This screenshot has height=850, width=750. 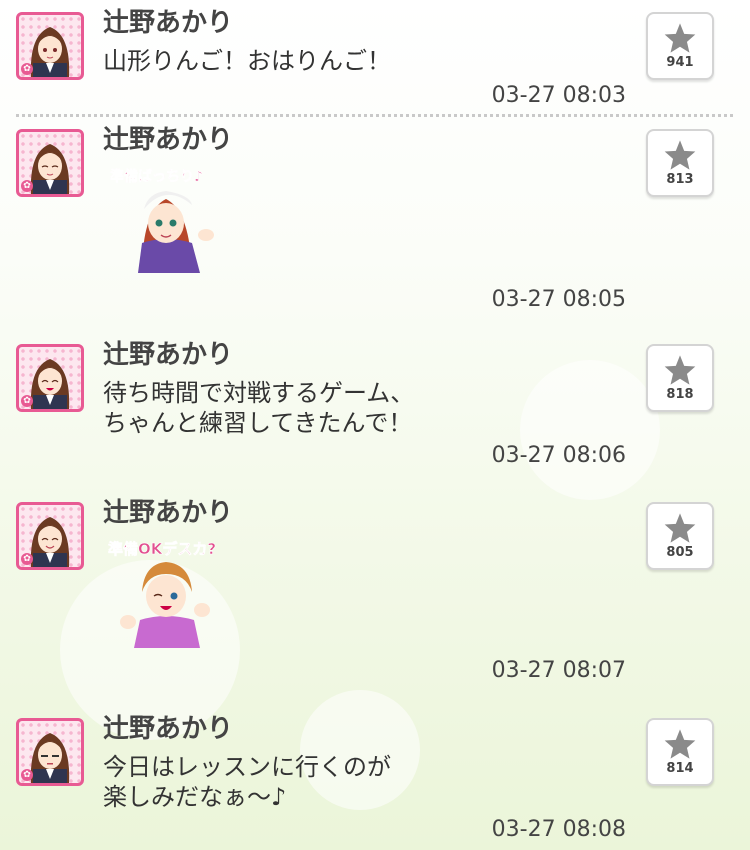 What do you see at coordinates (374, 115) in the screenshot?
I see `post-divider` at bounding box center [374, 115].